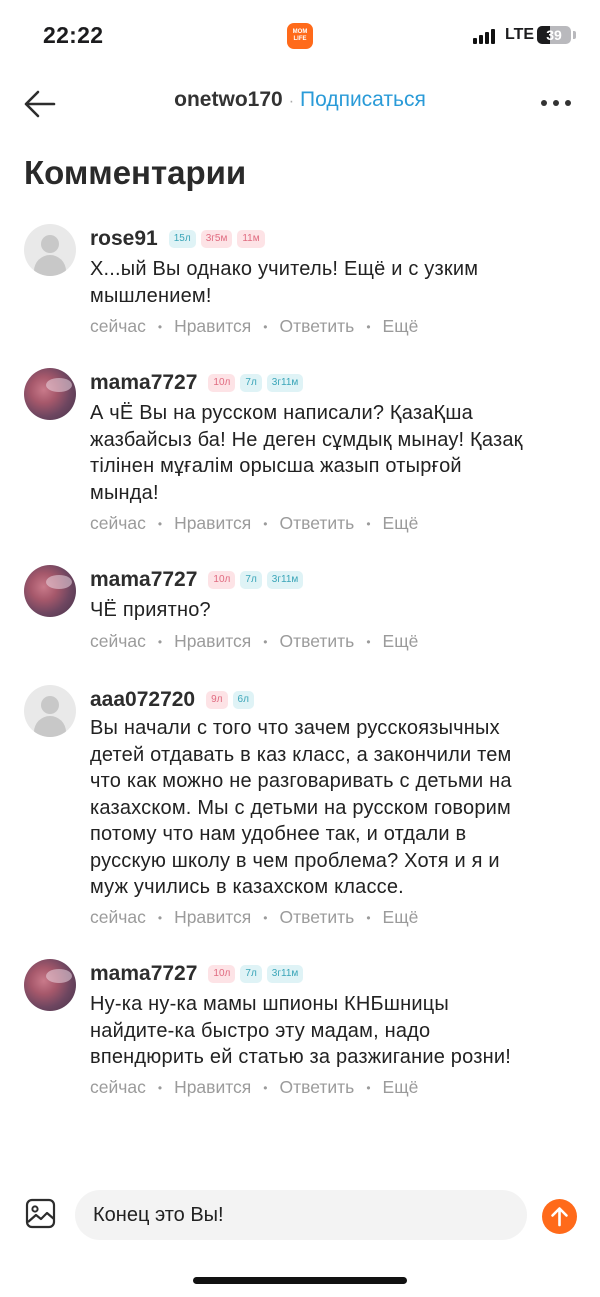  I want to click on comment-input, so click(301, 1215).